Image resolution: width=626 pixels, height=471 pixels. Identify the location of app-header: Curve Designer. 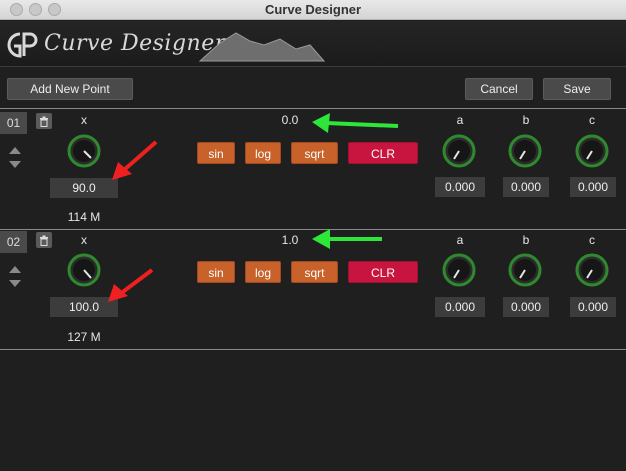
(313, 44).